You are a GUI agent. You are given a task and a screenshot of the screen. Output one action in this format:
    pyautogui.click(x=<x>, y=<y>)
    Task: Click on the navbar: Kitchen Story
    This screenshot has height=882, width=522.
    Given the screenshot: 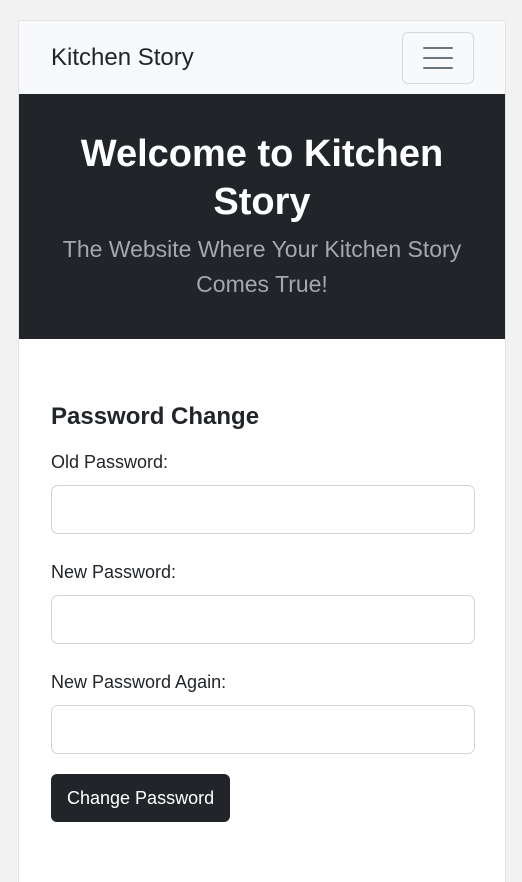 What is the action you would take?
    pyautogui.click(x=262, y=57)
    